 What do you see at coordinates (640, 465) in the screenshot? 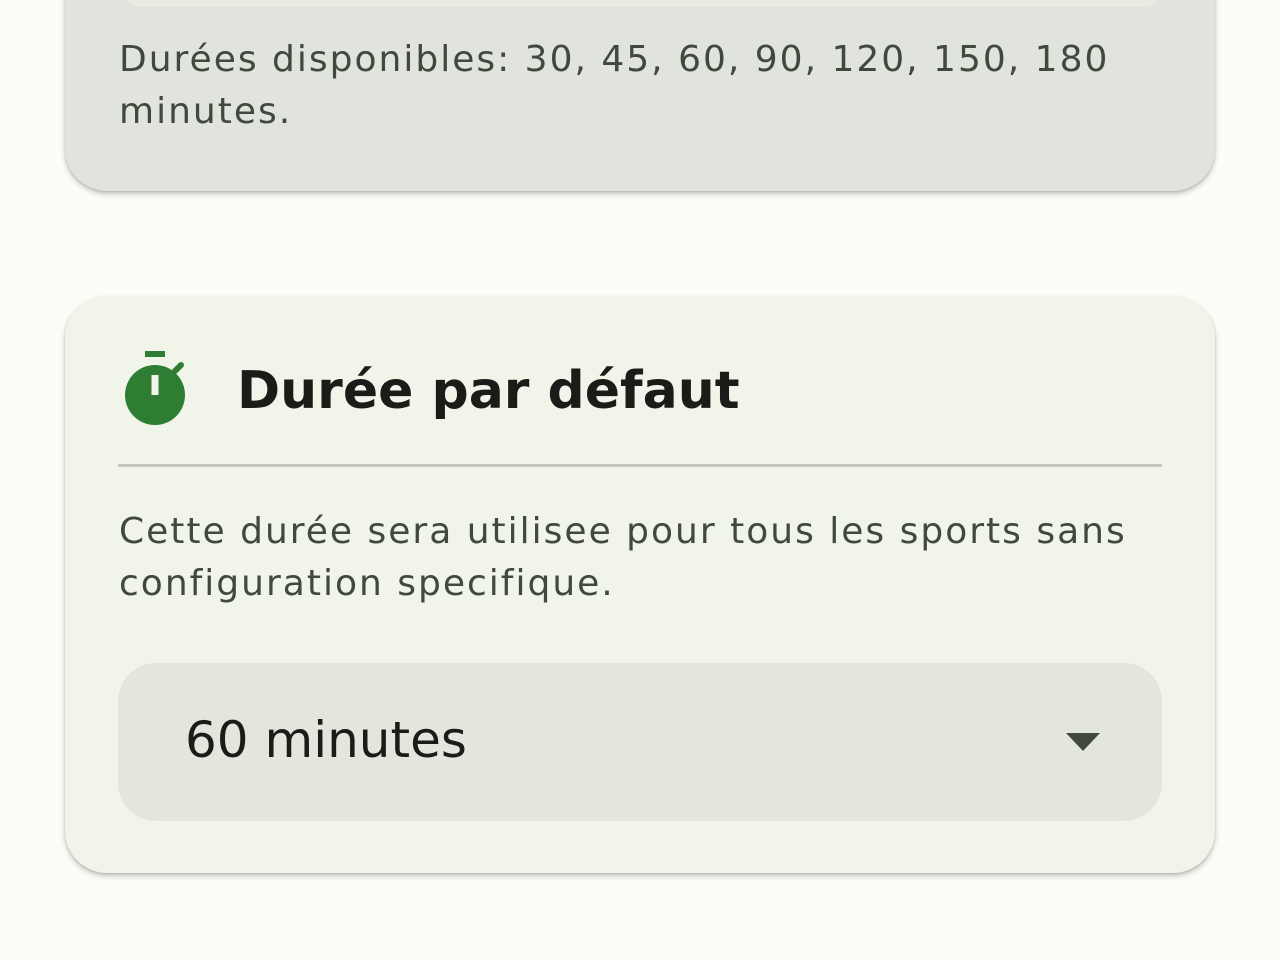
I see `divider` at bounding box center [640, 465].